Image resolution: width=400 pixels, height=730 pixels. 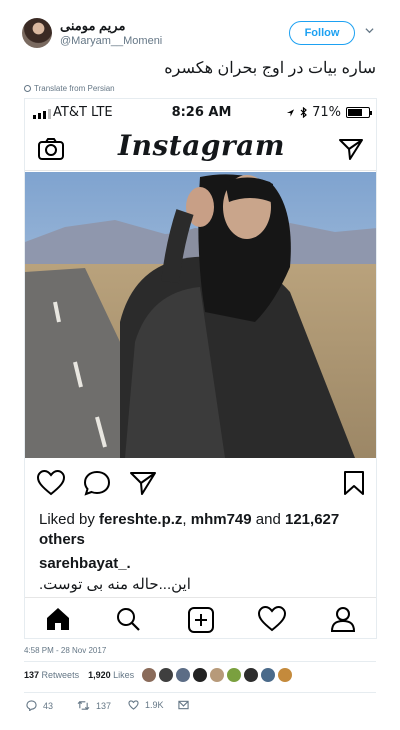 What do you see at coordinates (51, 483) in the screenshot?
I see `heart-icon` at bounding box center [51, 483].